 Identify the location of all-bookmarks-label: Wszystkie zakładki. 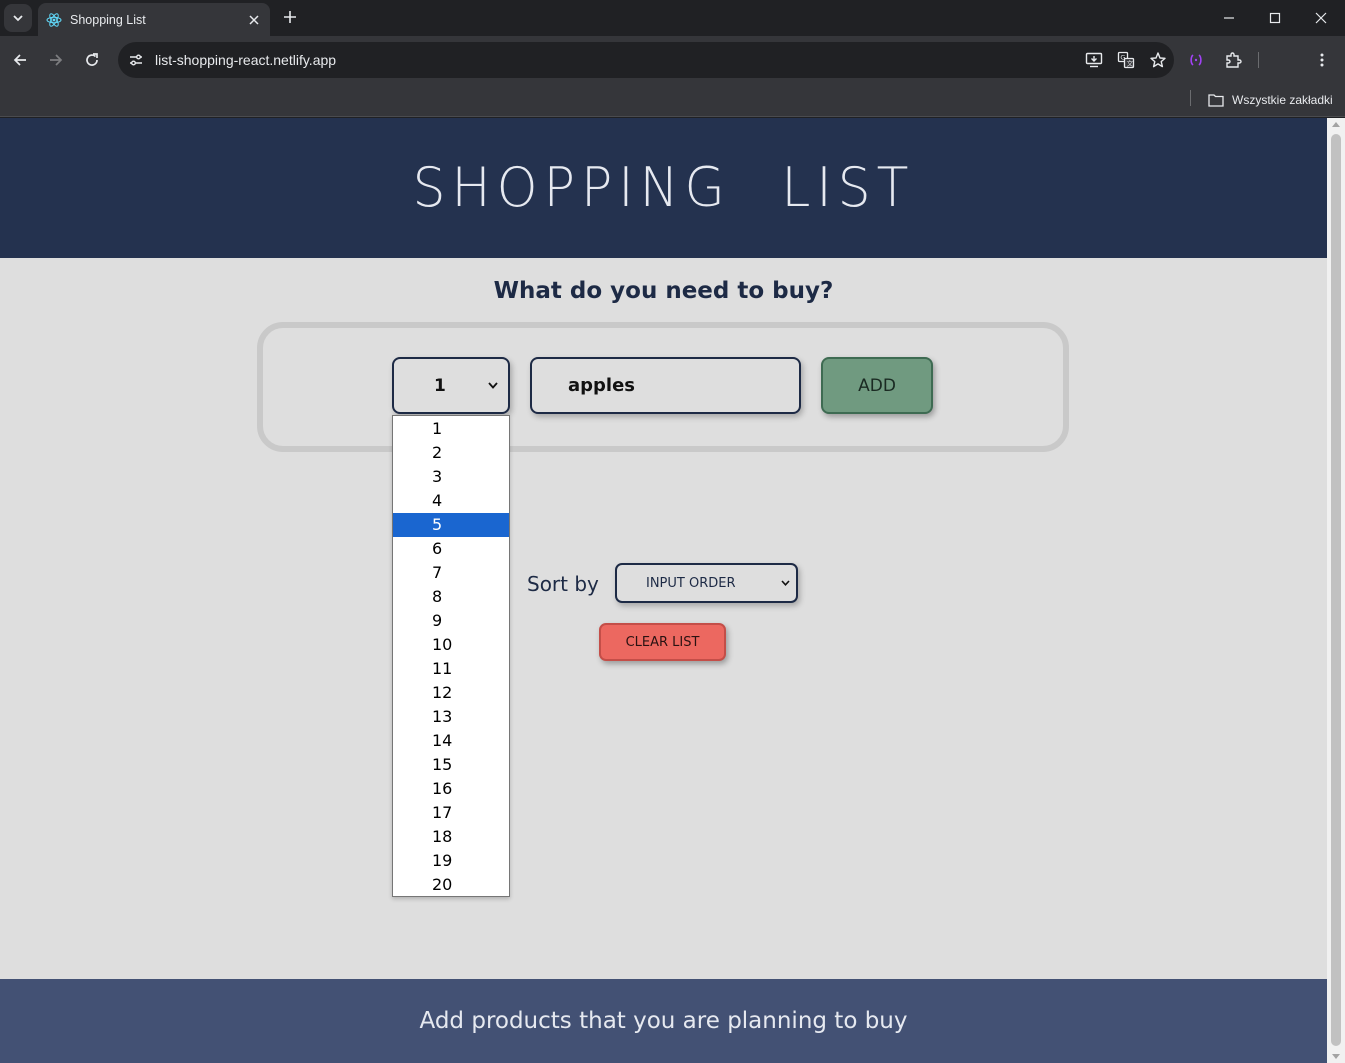
(1282, 100).